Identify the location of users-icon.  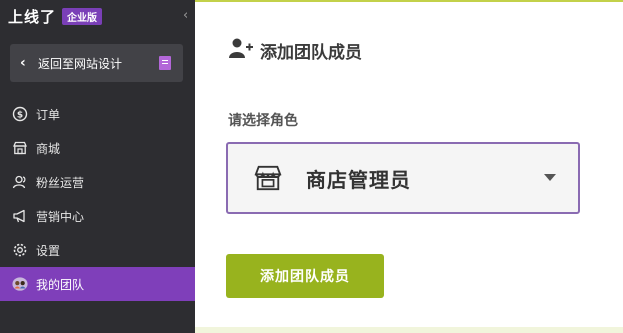
(20, 182).